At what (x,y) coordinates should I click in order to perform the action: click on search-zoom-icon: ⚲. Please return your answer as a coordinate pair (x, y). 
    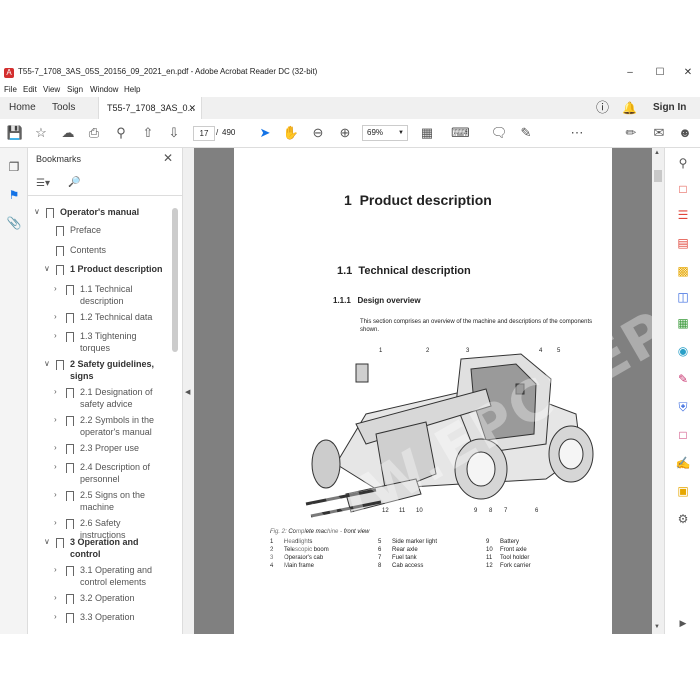
    Looking at the image, I should click on (121, 133).